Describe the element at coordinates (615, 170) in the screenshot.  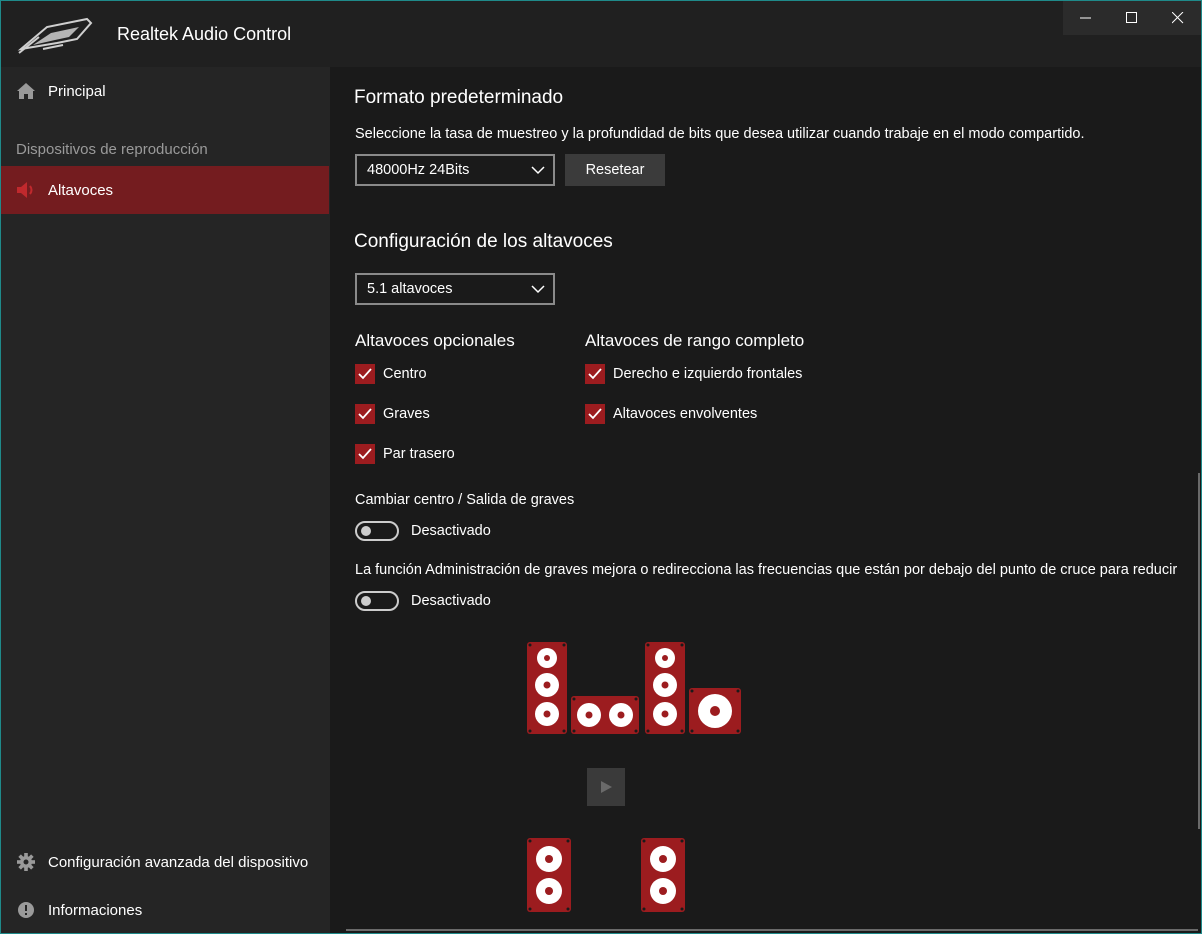
I see `reset-button: Resetear` at that location.